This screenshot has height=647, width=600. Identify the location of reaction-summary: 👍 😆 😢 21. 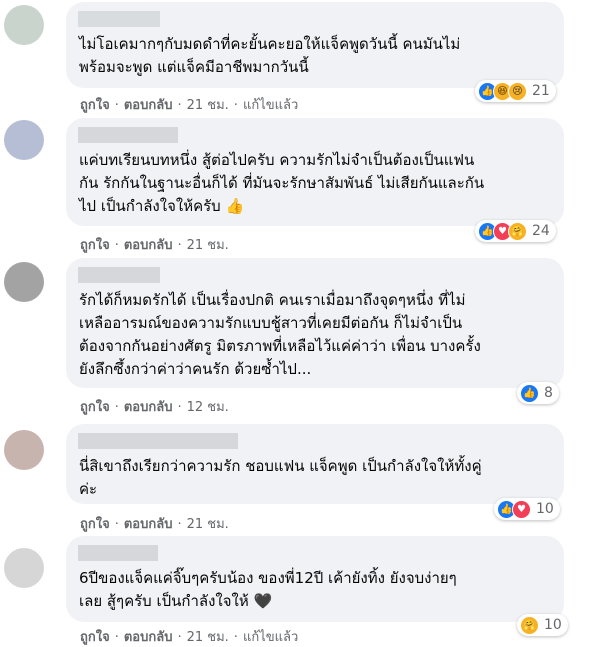
(515, 91).